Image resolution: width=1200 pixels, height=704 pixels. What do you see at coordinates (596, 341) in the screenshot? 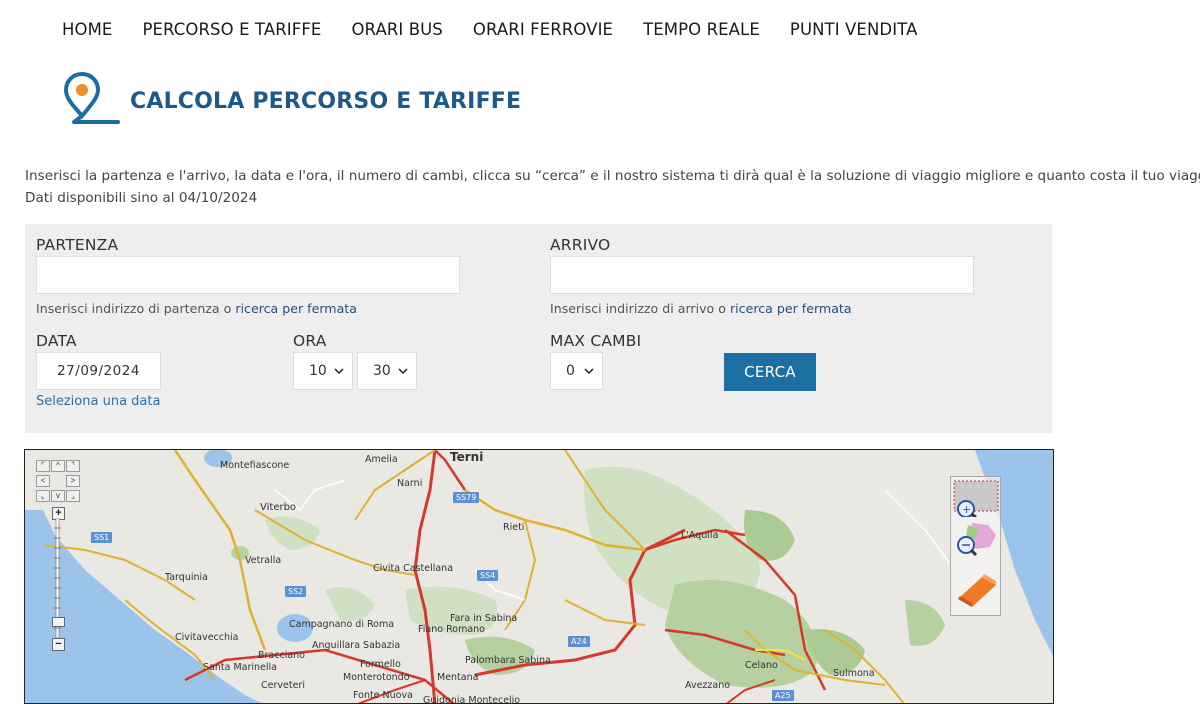
I see `max-cambi-label: MAX CAMBI` at bounding box center [596, 341].